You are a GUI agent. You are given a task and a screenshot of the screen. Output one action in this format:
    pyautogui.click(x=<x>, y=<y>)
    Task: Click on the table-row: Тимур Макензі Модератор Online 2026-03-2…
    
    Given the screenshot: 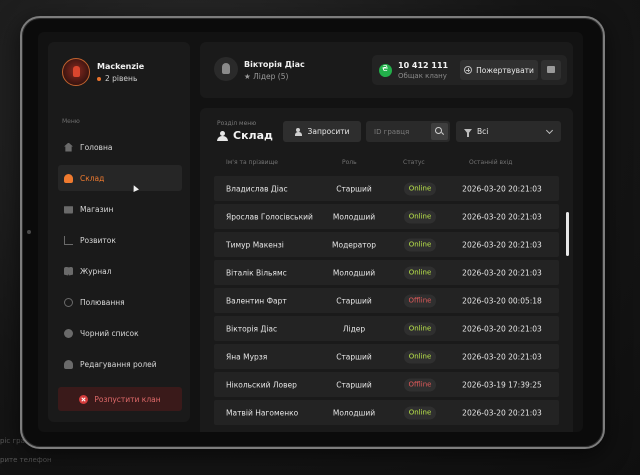 What is the action you would take?
    pyautogui.click(x=386, y=244)
    